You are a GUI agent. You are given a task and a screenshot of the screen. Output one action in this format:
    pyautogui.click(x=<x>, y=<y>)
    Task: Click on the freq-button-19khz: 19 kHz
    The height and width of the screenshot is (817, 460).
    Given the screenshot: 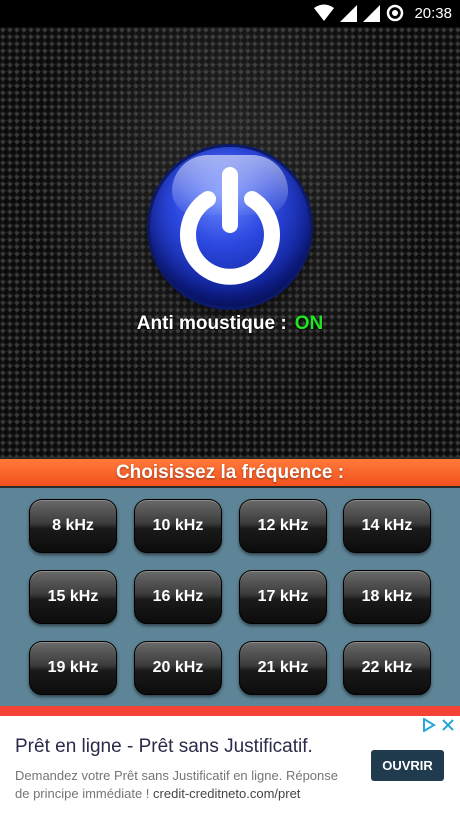 What is the action you would take?
    pyautogui.click(x=73, y=668)
    